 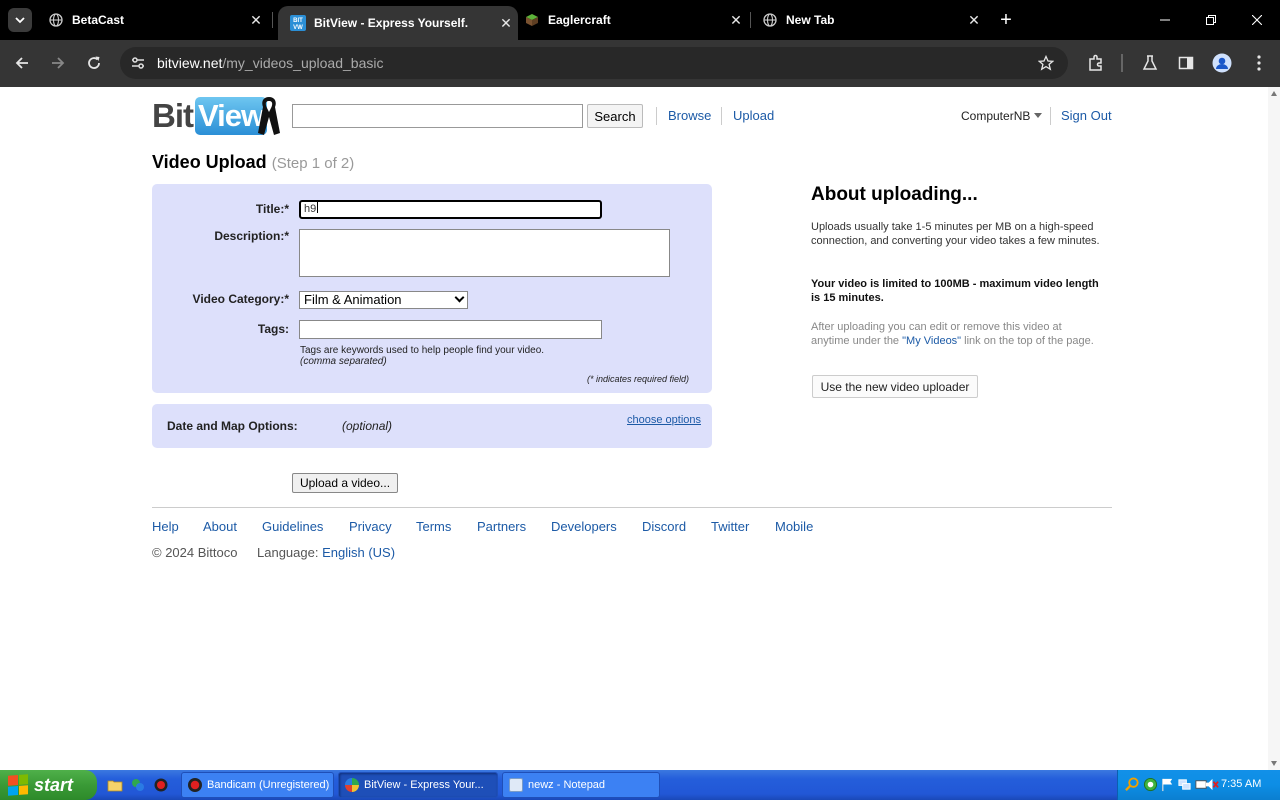 I want to click on sign-out-link: Sign Out, so click(x=1086, y=115).